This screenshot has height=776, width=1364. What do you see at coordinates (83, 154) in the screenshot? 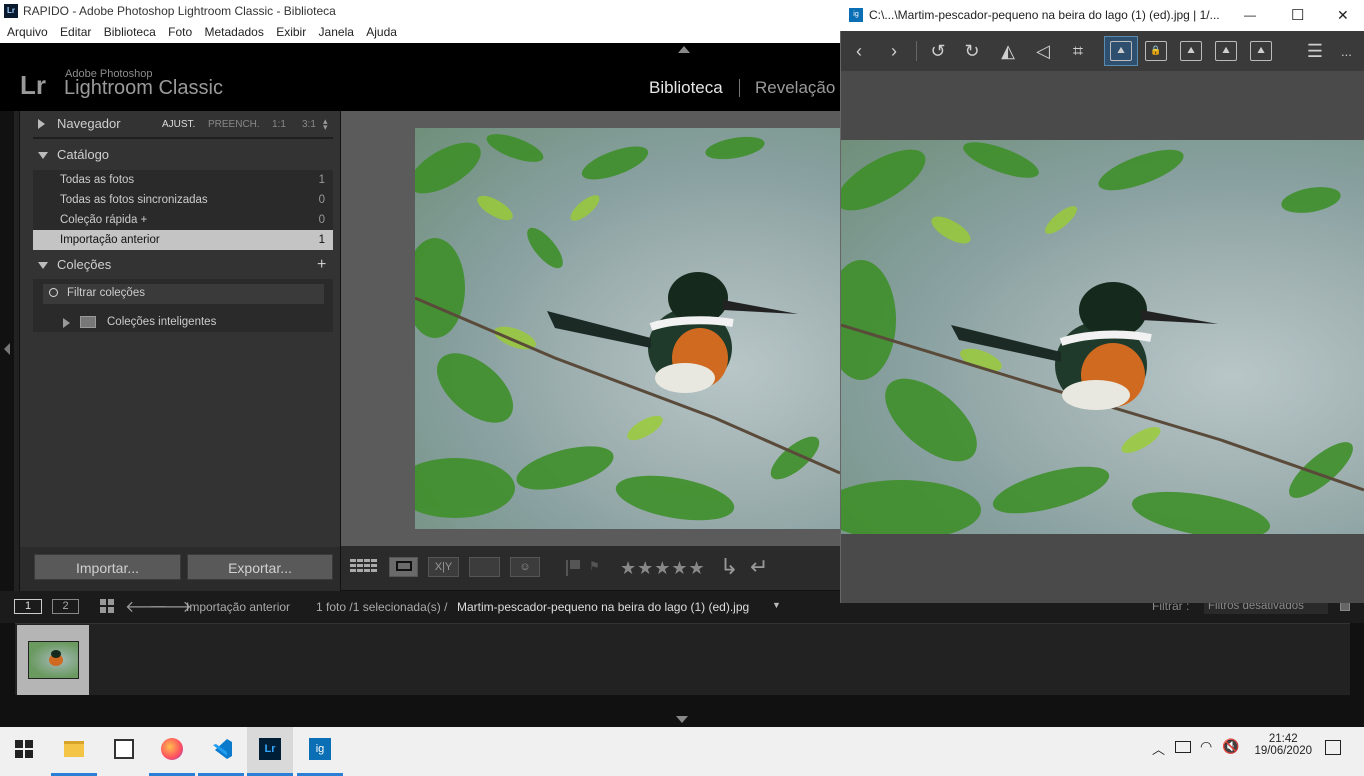
I see `catalog-title: Catálogo` at bounding box center [83, 154].